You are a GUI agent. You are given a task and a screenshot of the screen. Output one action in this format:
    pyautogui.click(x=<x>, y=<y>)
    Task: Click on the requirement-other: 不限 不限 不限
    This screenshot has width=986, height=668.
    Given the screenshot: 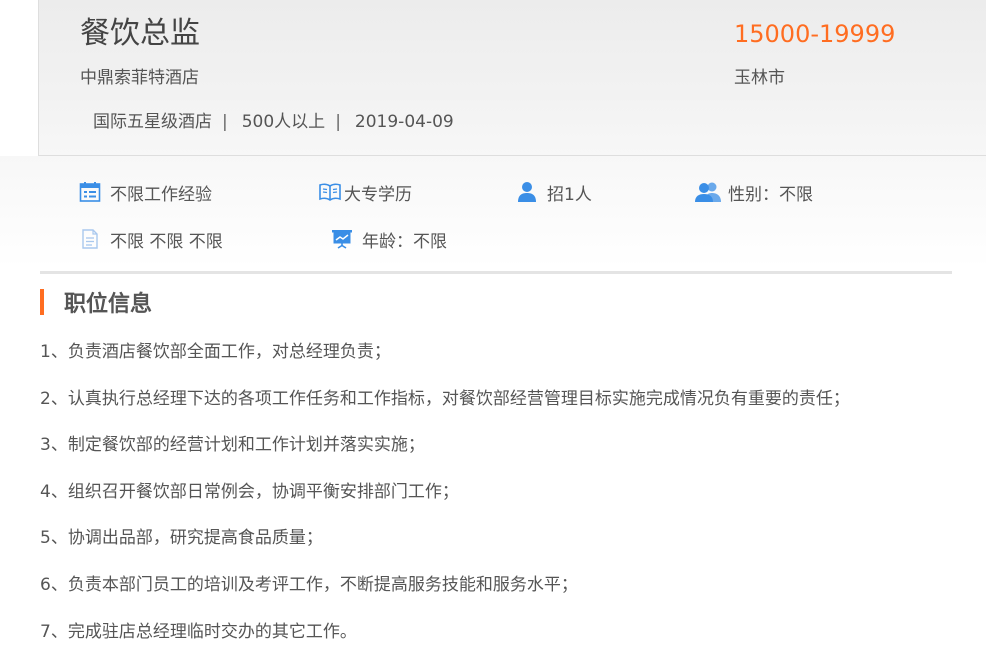 What is the action you would take?
    pyautogui.click(x=150, y=239)
    